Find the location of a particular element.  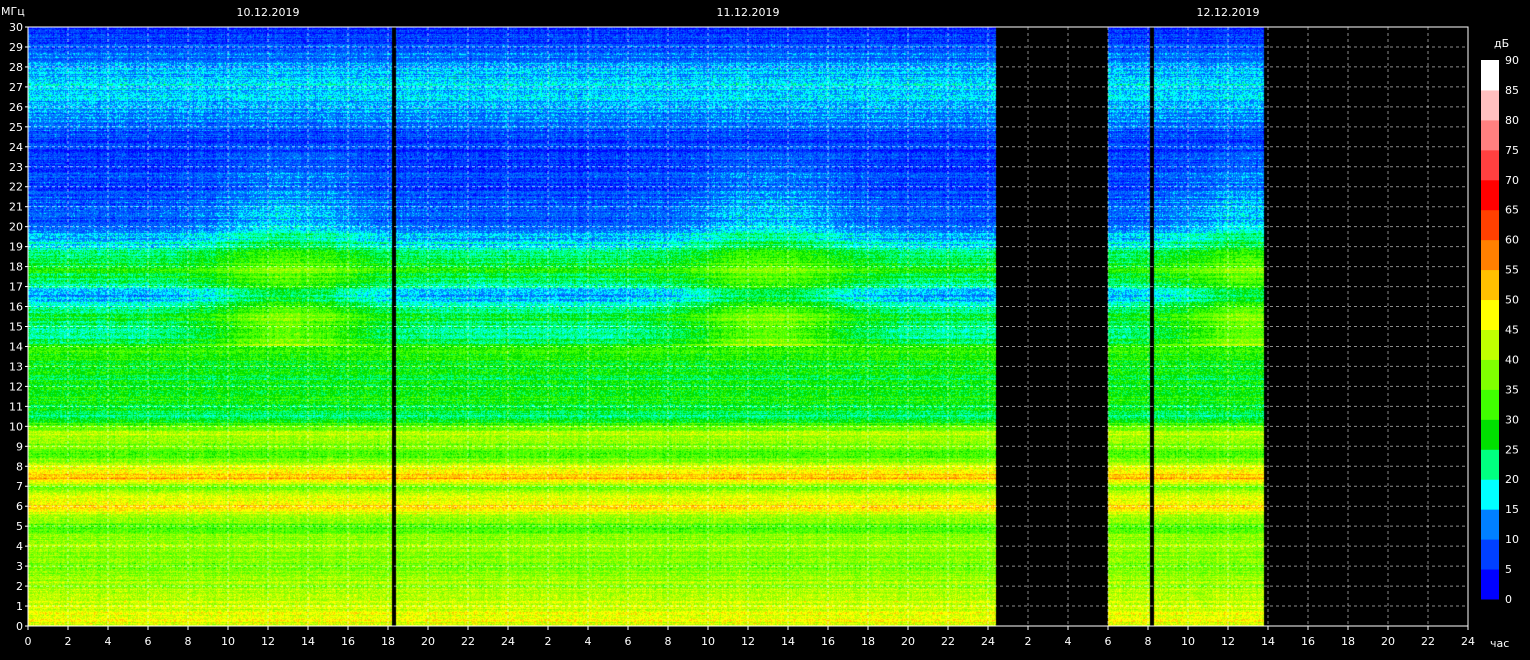

colorbar-tick-label: 35 is located at coordinates (1512, 389).